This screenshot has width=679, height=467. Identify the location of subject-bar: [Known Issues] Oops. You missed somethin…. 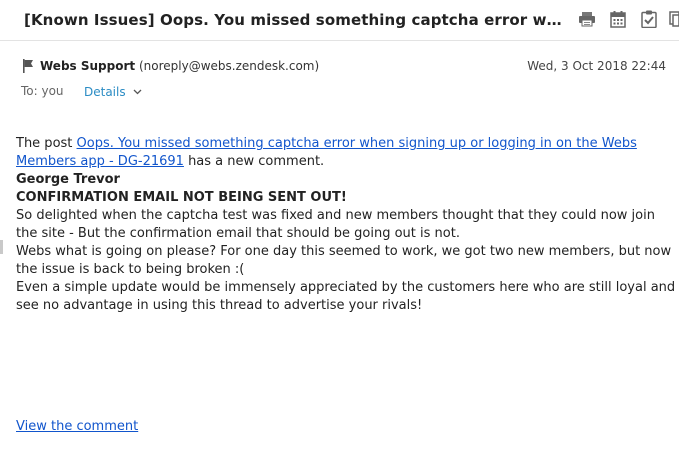
(339, 20).